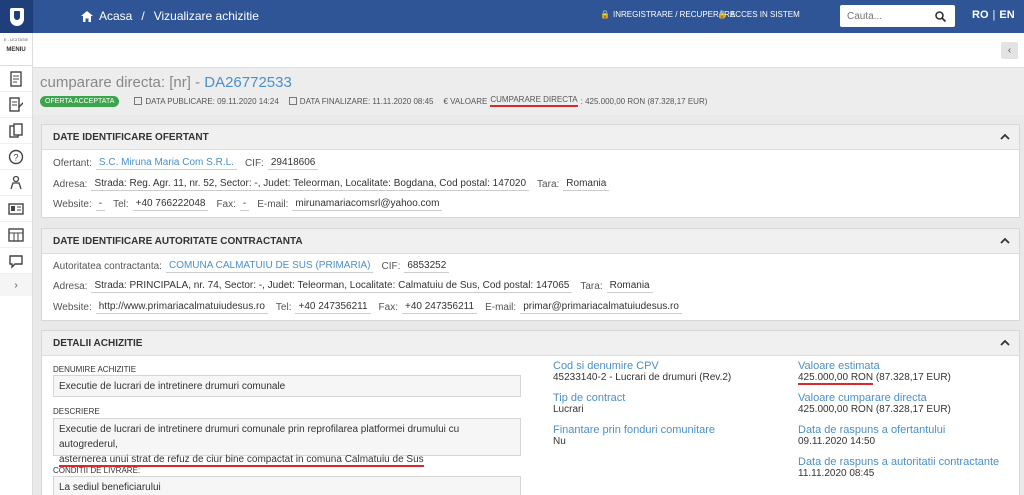 The height and width of the screenshot is (495, 1024). I want to click on sidebar-item-forms, so click(16, 105).